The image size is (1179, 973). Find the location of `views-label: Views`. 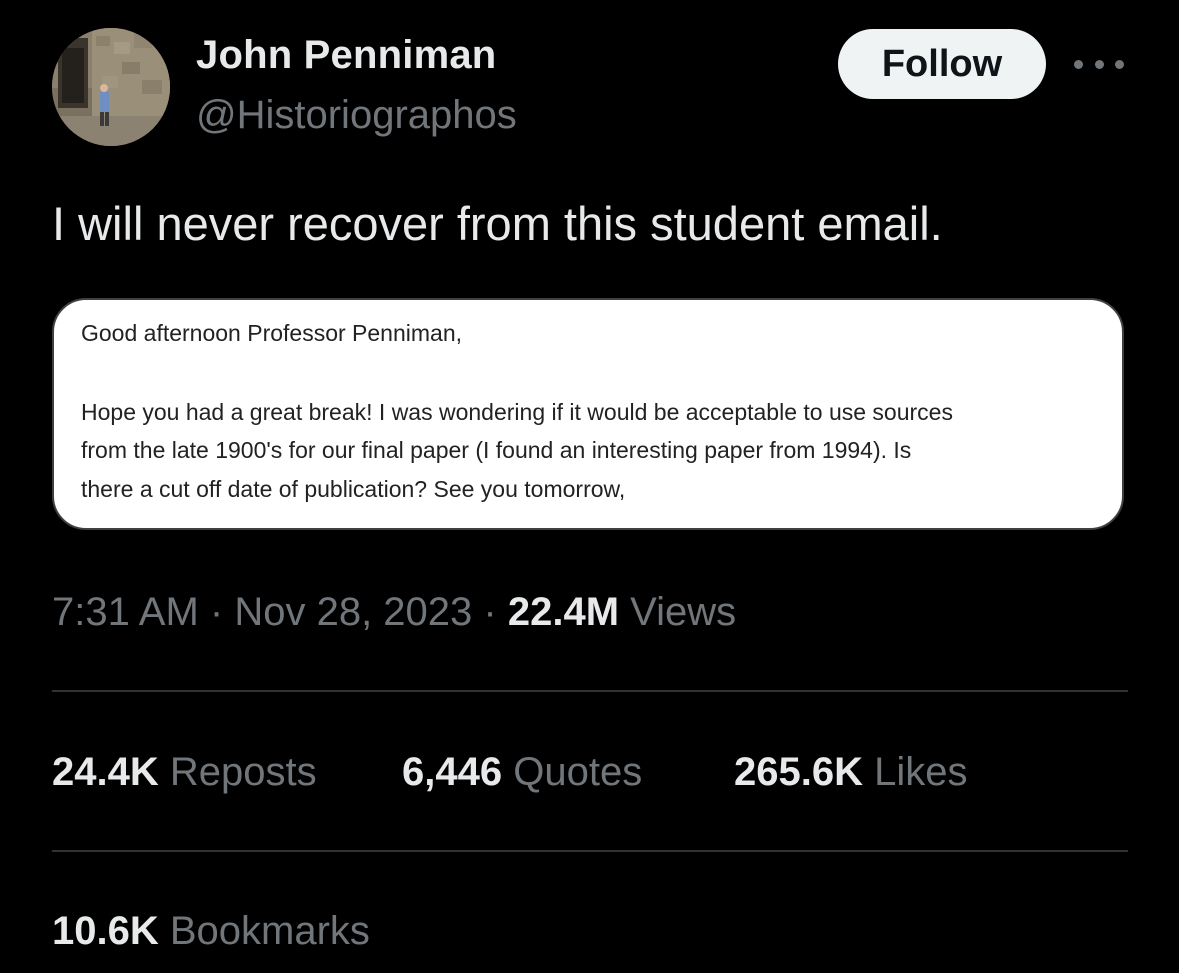

views-label: Views is located at coordinates (683, 612).